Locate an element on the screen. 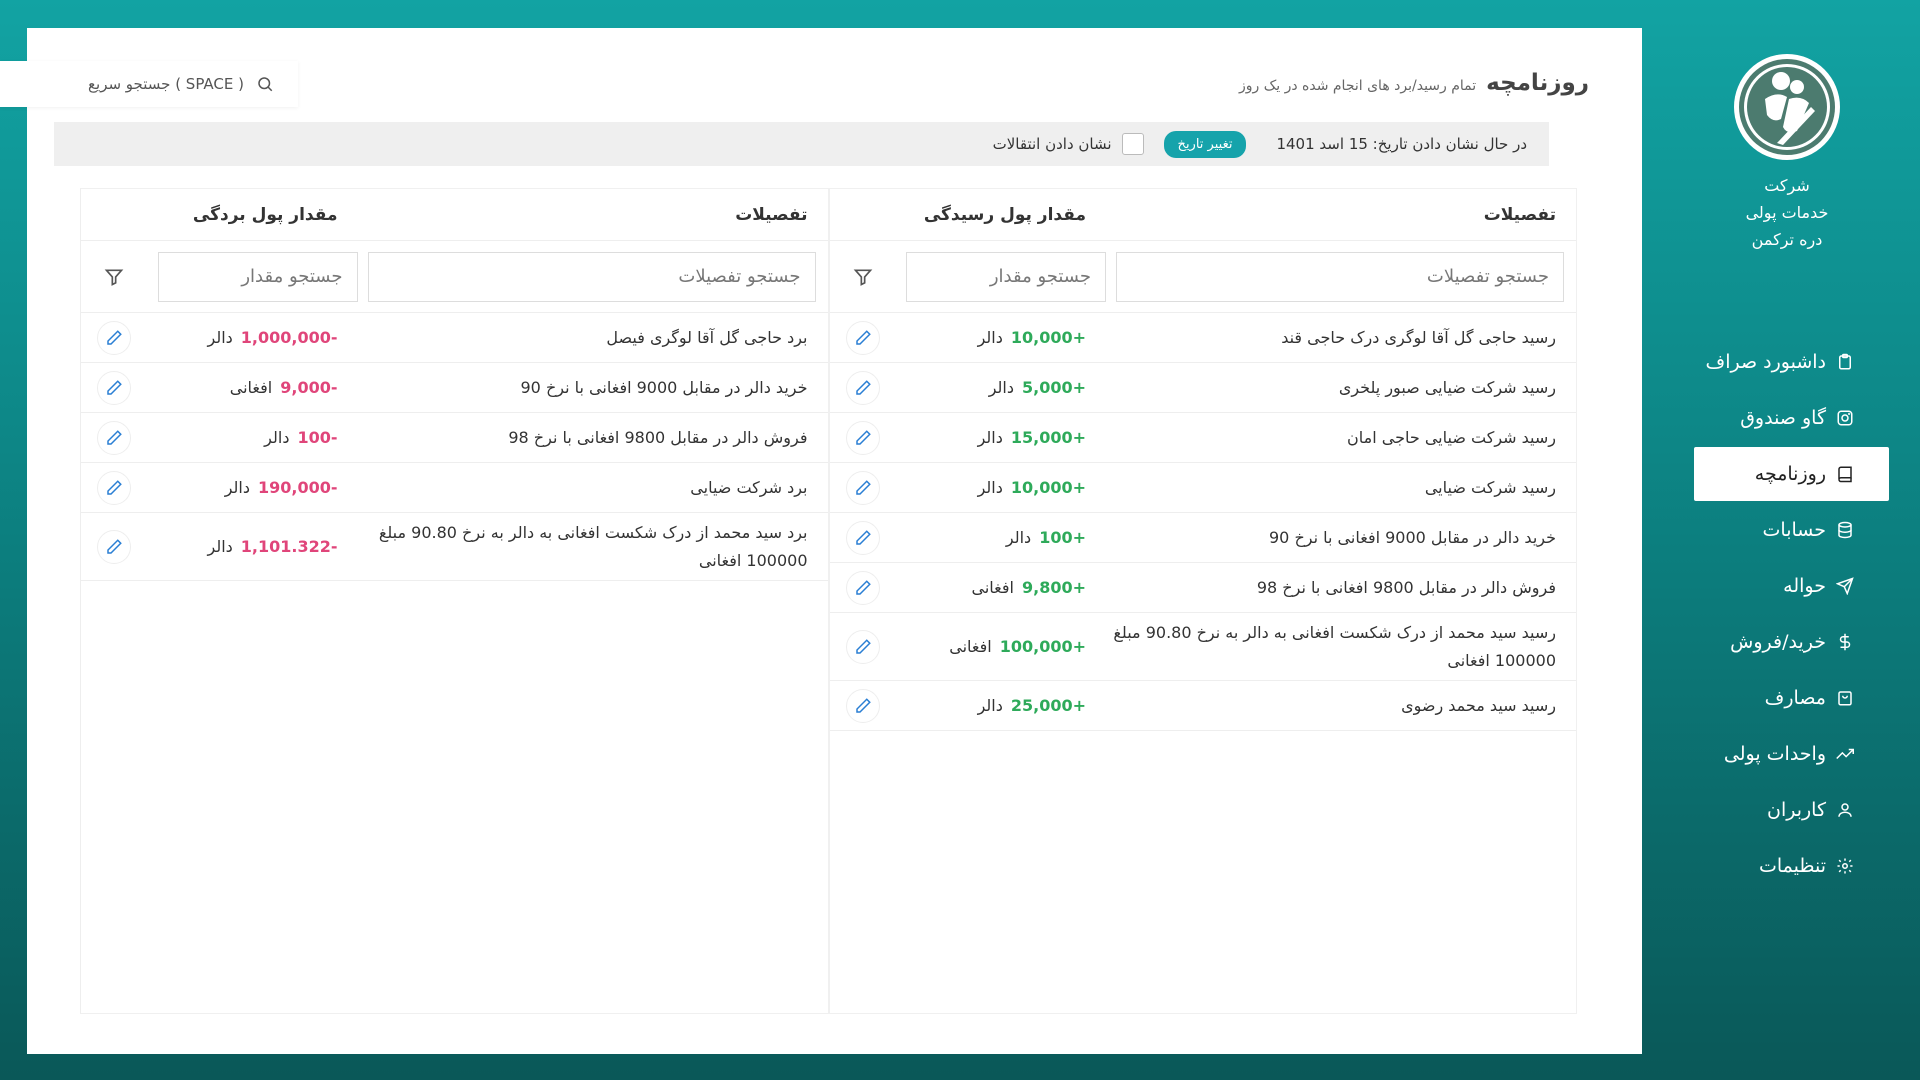 Image resolution: width=1920 pixels, height=1080 pixels. payments-table-header: تفصیلات مقدار پول بردگی is located at coordinates (454, 215).